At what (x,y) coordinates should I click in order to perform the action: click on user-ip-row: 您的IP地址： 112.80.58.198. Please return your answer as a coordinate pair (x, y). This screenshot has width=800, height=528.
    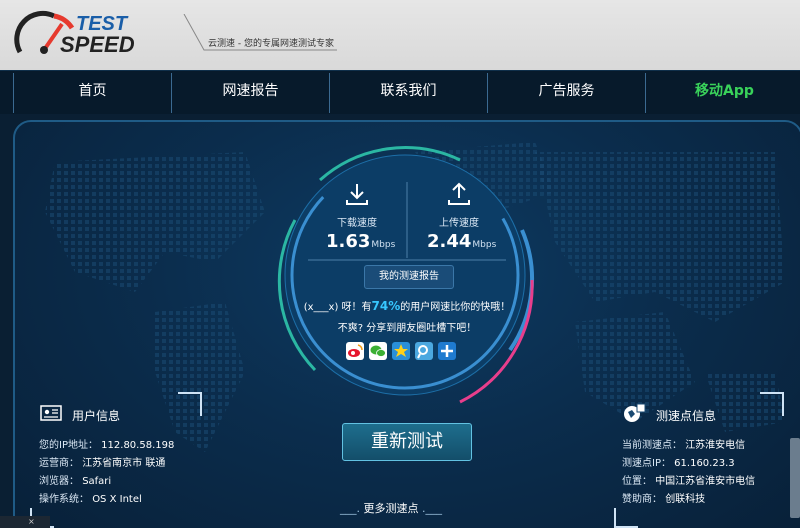
    Looking at the image, I should click on (107, 445).